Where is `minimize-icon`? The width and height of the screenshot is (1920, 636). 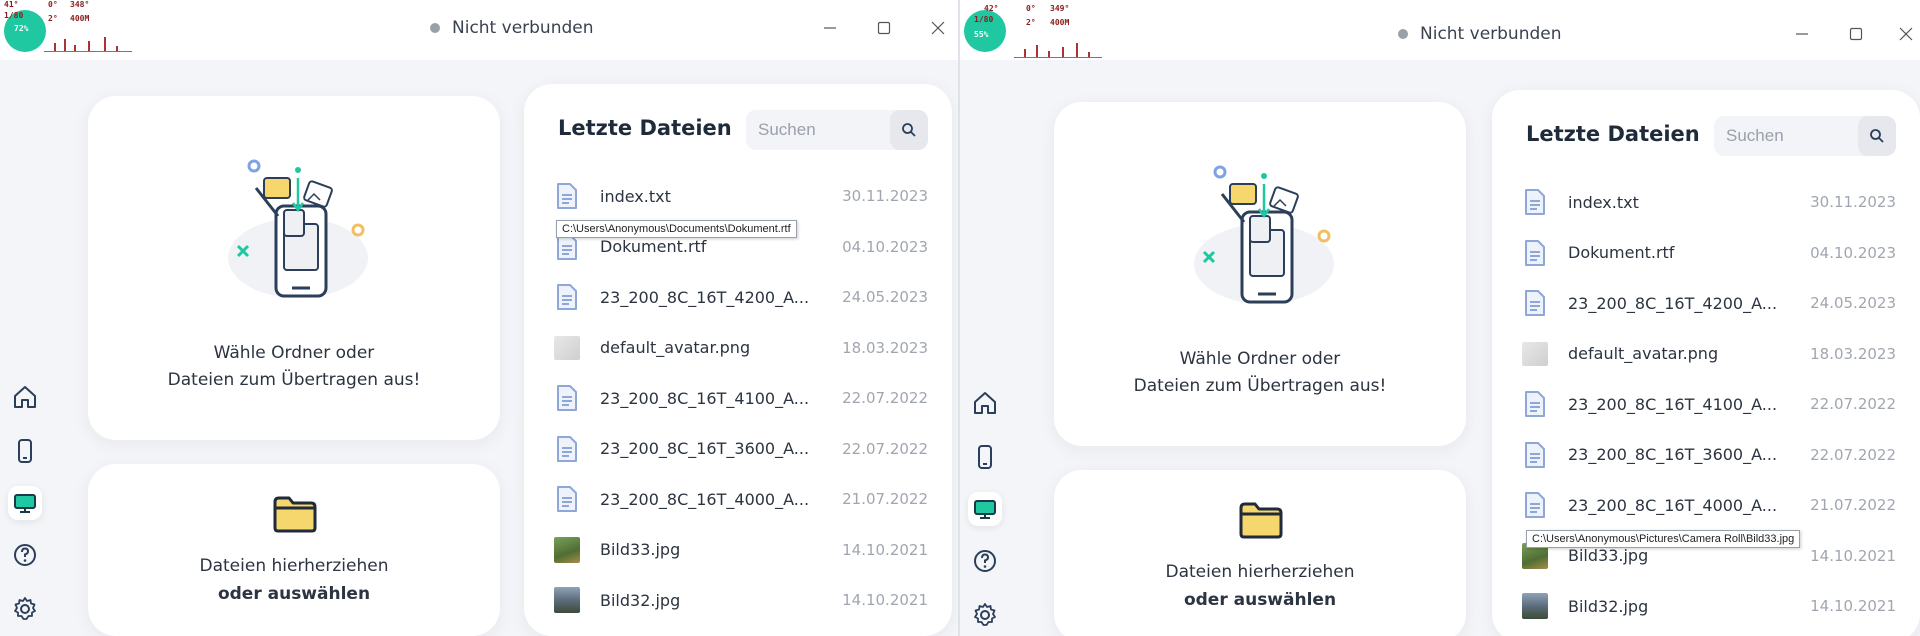
minimize-icon is located at coordinates (830, 28).